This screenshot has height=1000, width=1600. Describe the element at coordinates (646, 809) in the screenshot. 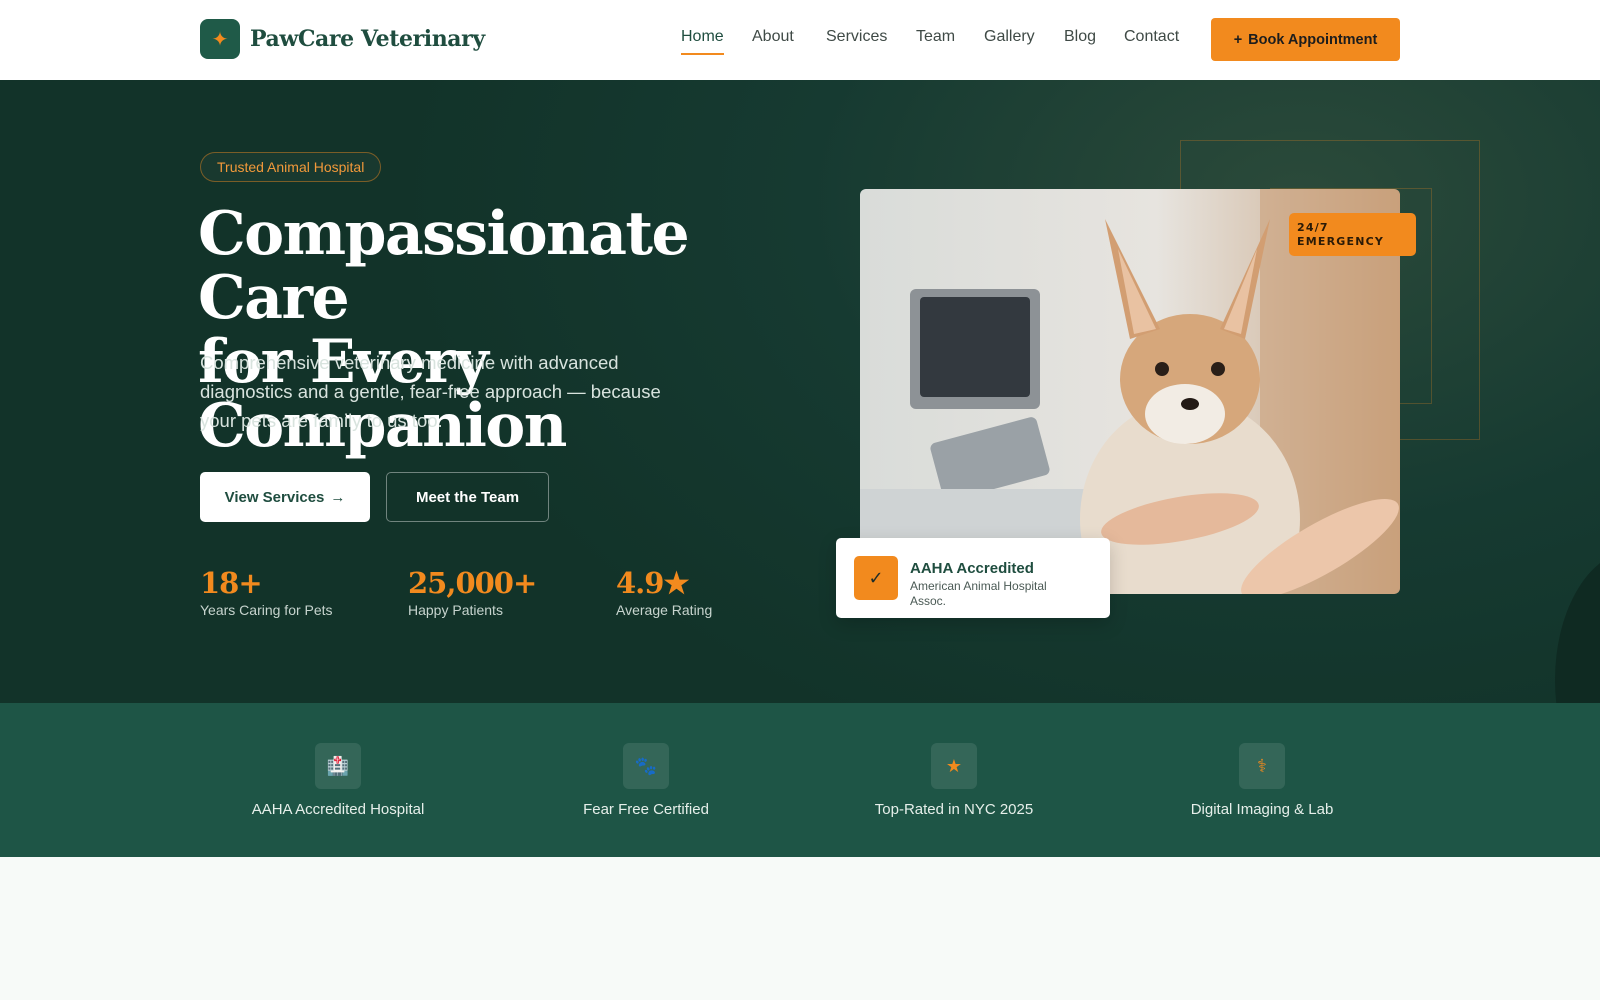

I see `feature-label: Fear Free Certified` at that location.